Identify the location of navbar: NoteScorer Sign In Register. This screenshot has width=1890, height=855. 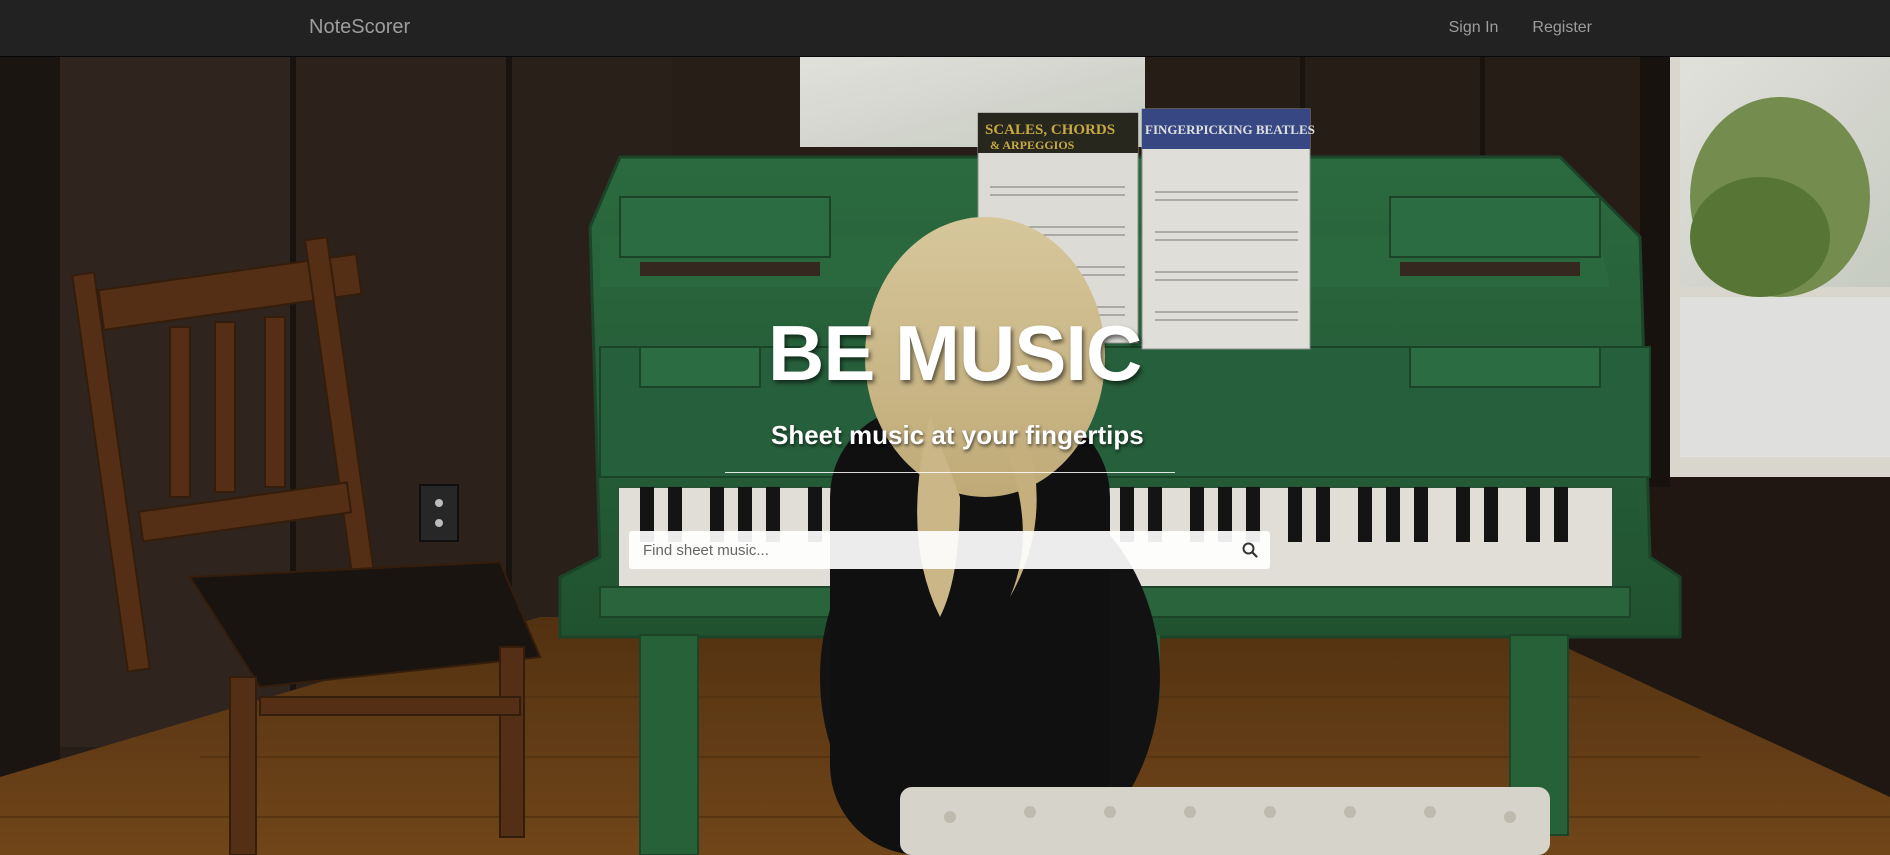
(945, 28).